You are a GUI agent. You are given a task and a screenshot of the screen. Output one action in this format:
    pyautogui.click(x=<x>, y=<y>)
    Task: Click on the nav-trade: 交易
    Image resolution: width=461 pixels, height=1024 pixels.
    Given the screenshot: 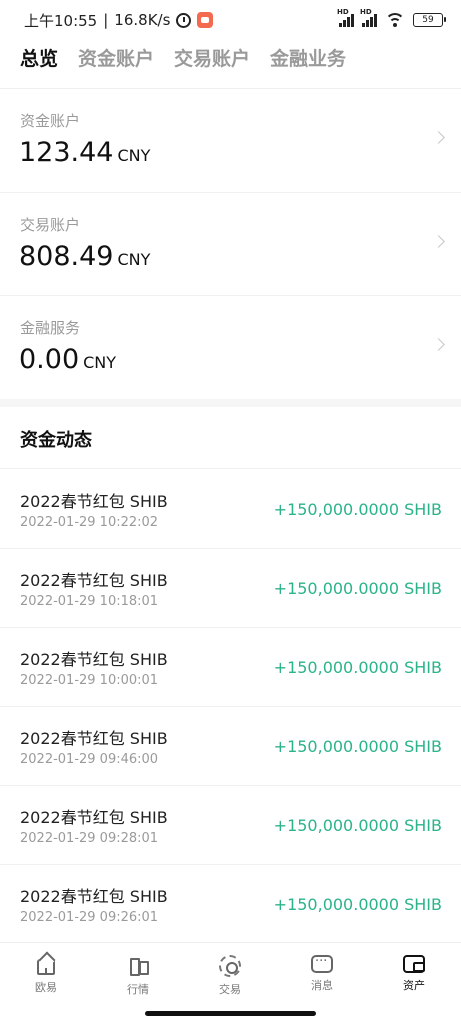 What is the action you would take?
    pyautogui.click(x=230, y=976)
    